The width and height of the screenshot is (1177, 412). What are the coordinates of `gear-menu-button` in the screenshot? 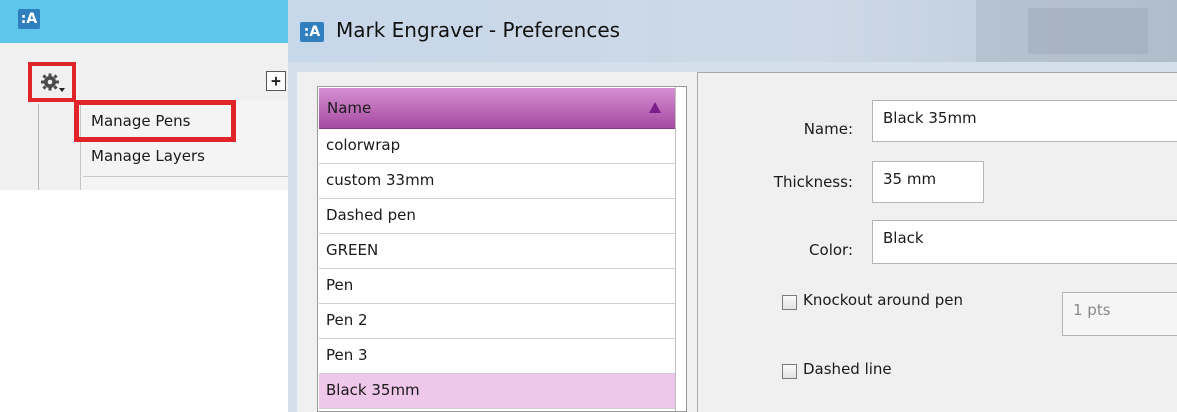 It's located at (52, 82).